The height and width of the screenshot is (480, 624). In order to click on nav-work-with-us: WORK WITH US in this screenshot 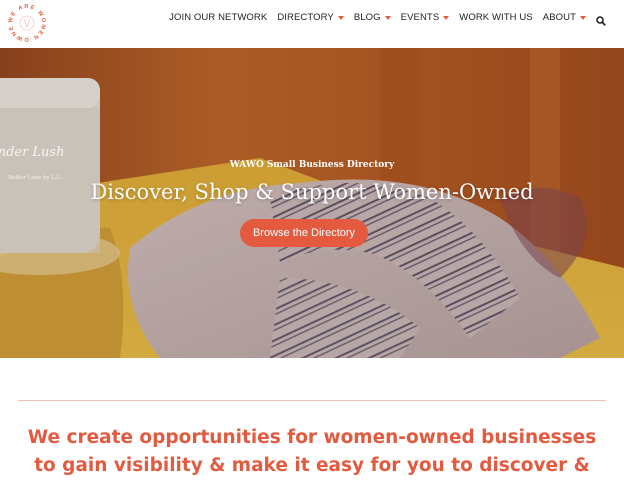, I will do `click(496, 17)`.